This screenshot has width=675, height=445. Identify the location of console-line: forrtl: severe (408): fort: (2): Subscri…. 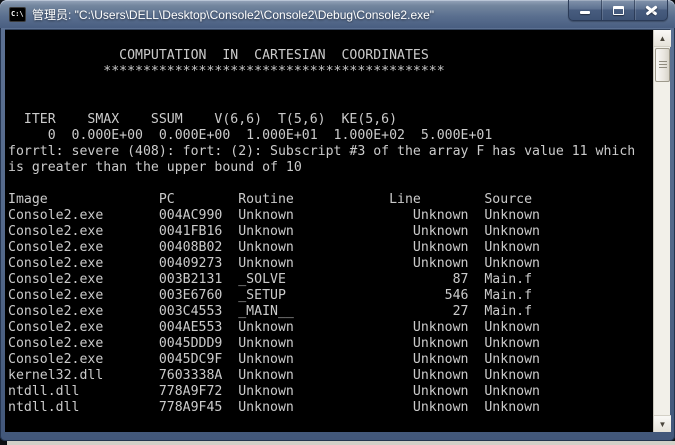
(322, 151).